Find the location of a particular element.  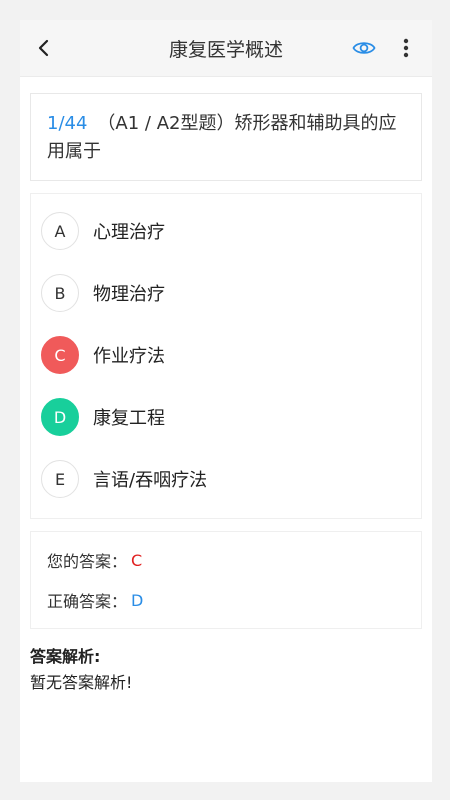

back-chevron-icon is located at coordinates (43, 48).